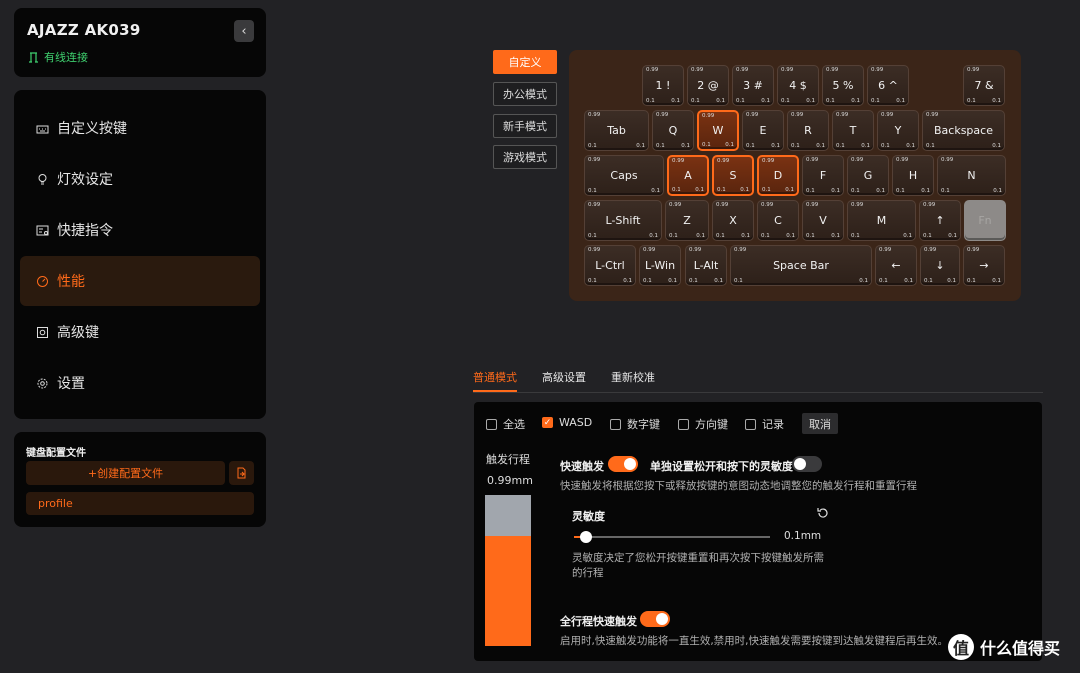  Describe the element at coordinates (525, 62) in the screenshot. I see `mode-custom-button: 自定义` at that location.